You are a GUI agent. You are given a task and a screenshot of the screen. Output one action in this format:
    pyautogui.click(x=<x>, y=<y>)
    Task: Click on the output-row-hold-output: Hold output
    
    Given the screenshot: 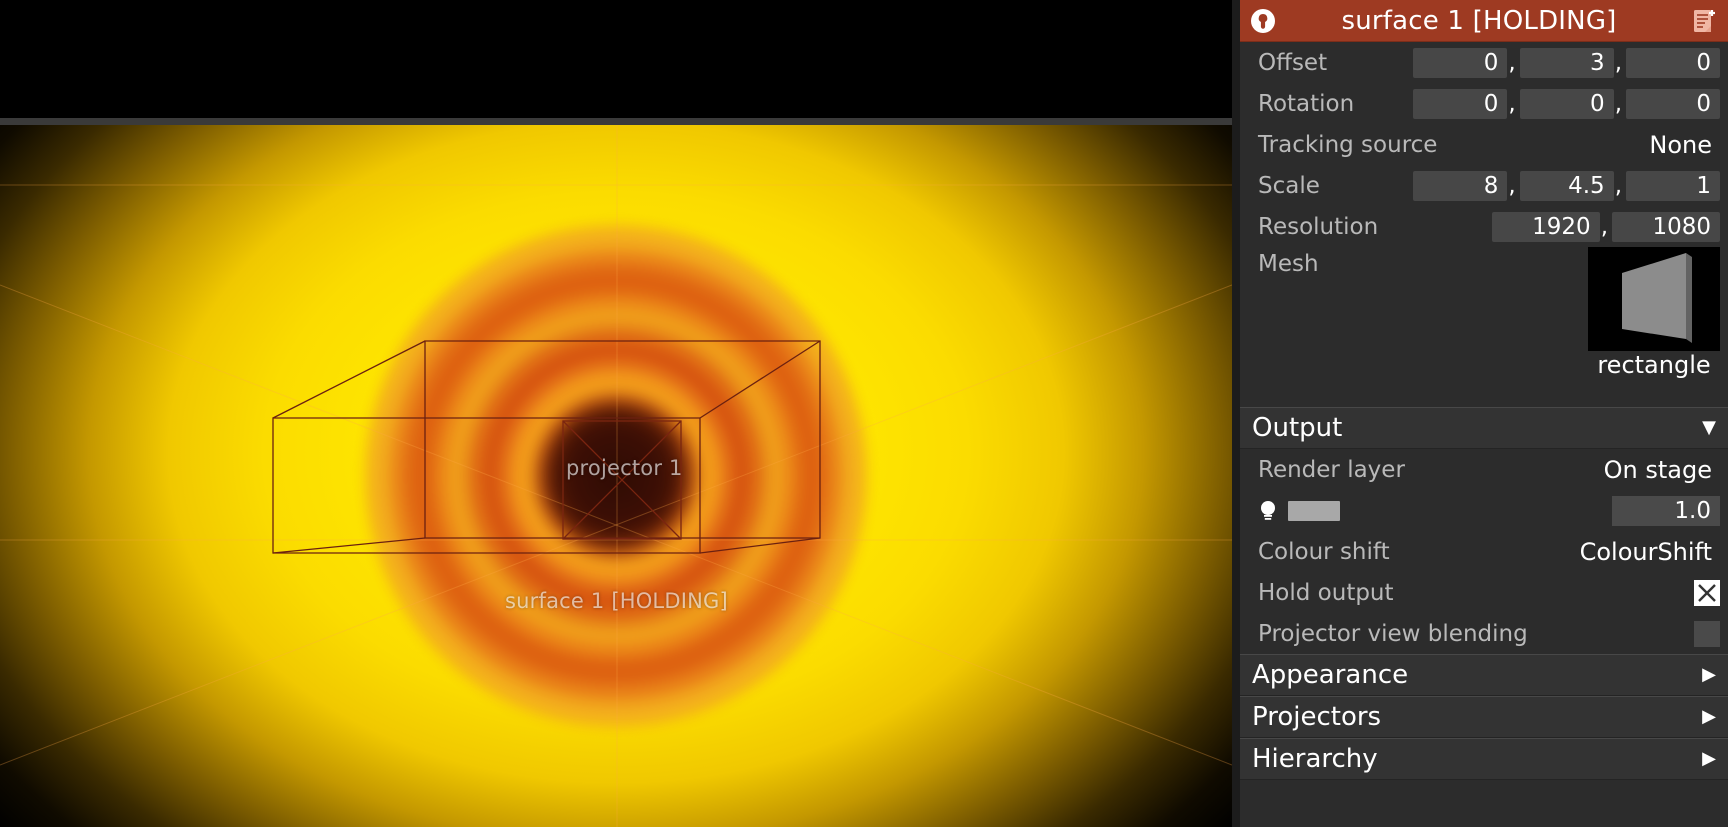 What is the action you would take?
    pyautogui.click(x=1484, y=592)
    